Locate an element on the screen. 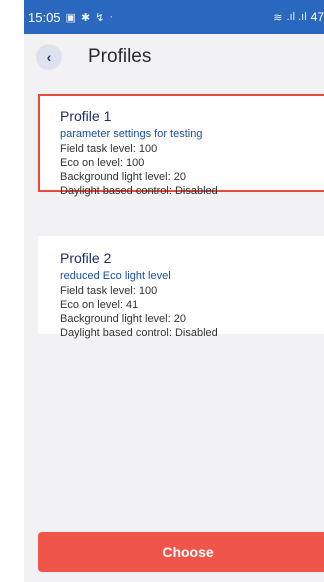 This screenshot has height=582, width=324. gallery-icon: ▣ is located at coordinates (70, 17).